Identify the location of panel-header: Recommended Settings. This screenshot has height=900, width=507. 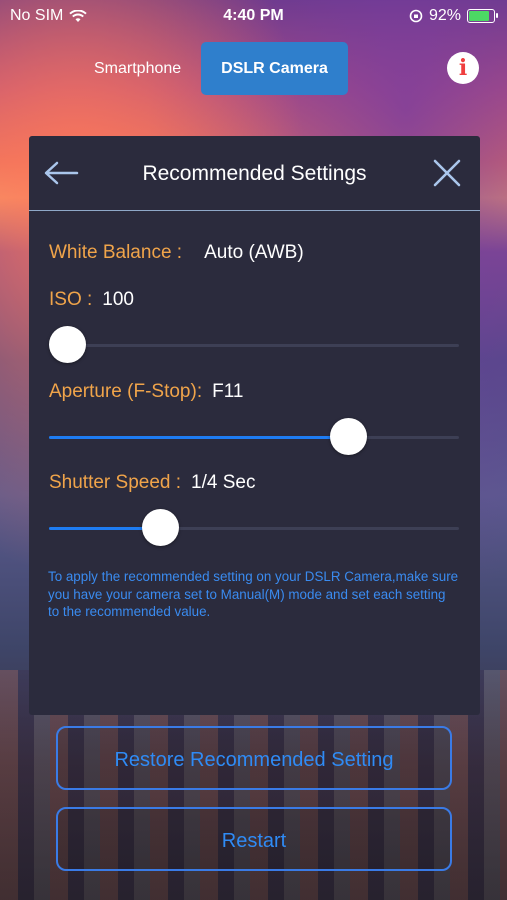
(254, 173).